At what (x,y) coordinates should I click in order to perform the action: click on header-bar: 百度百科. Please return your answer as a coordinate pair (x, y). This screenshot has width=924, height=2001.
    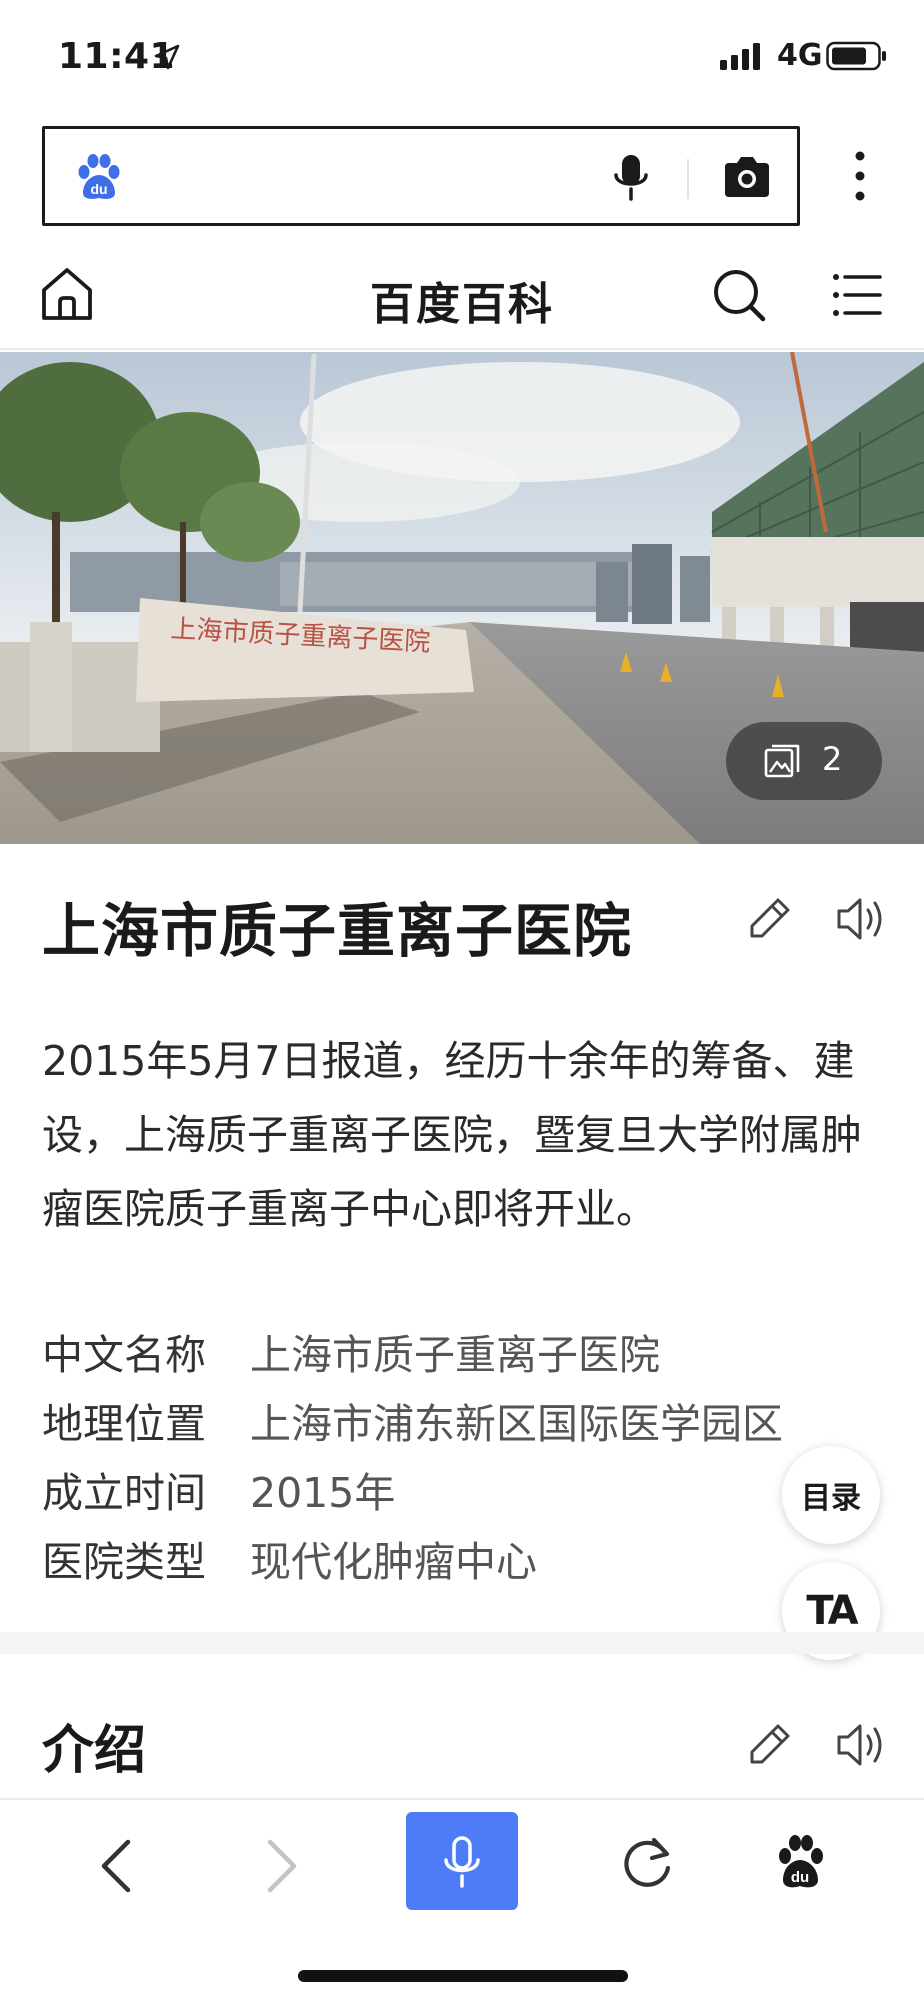
    Looking at the image, I should click on (462, 298).